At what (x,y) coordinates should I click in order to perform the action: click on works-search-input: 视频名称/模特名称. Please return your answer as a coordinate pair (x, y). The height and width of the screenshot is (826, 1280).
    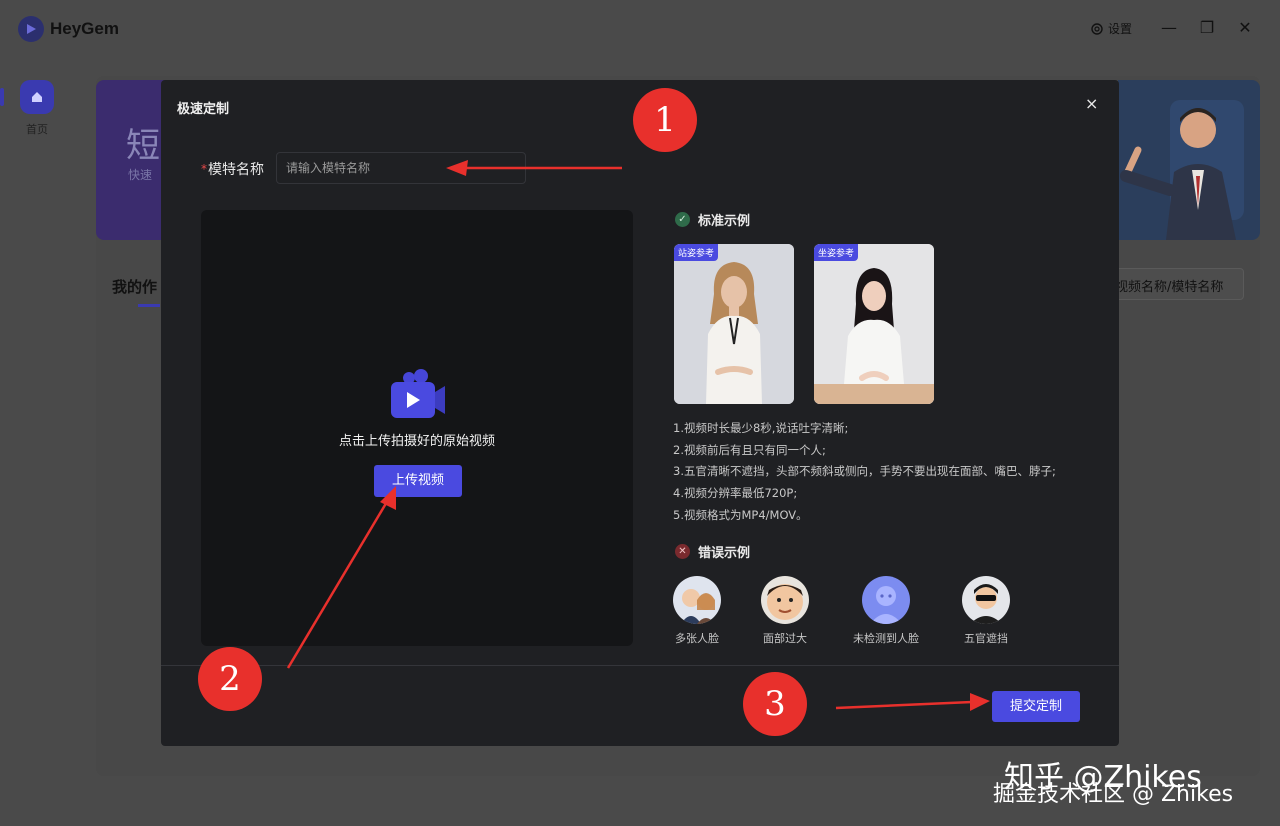
    Looking at the image, I should click on (1177, 284).